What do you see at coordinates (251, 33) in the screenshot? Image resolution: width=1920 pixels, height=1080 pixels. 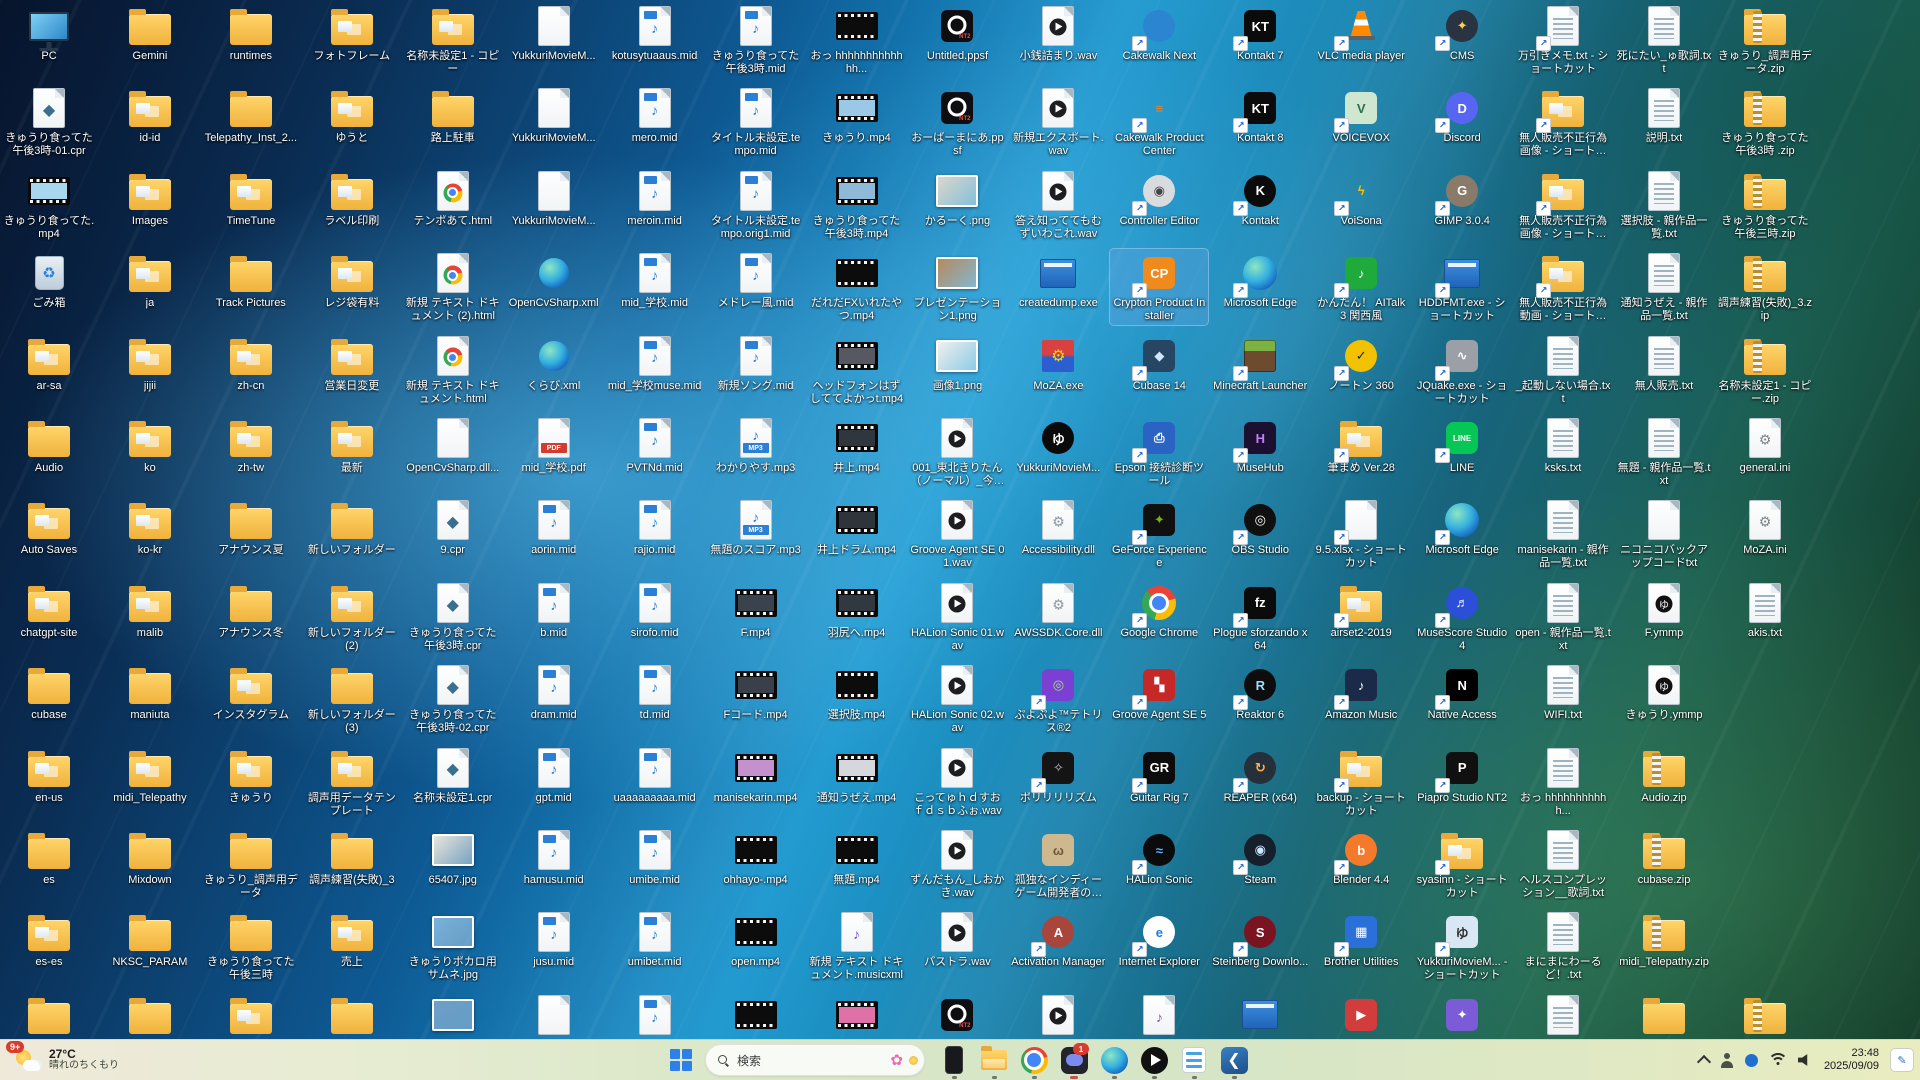 I see `desktop-icon: runtimes` at bounding box center [251, 33].